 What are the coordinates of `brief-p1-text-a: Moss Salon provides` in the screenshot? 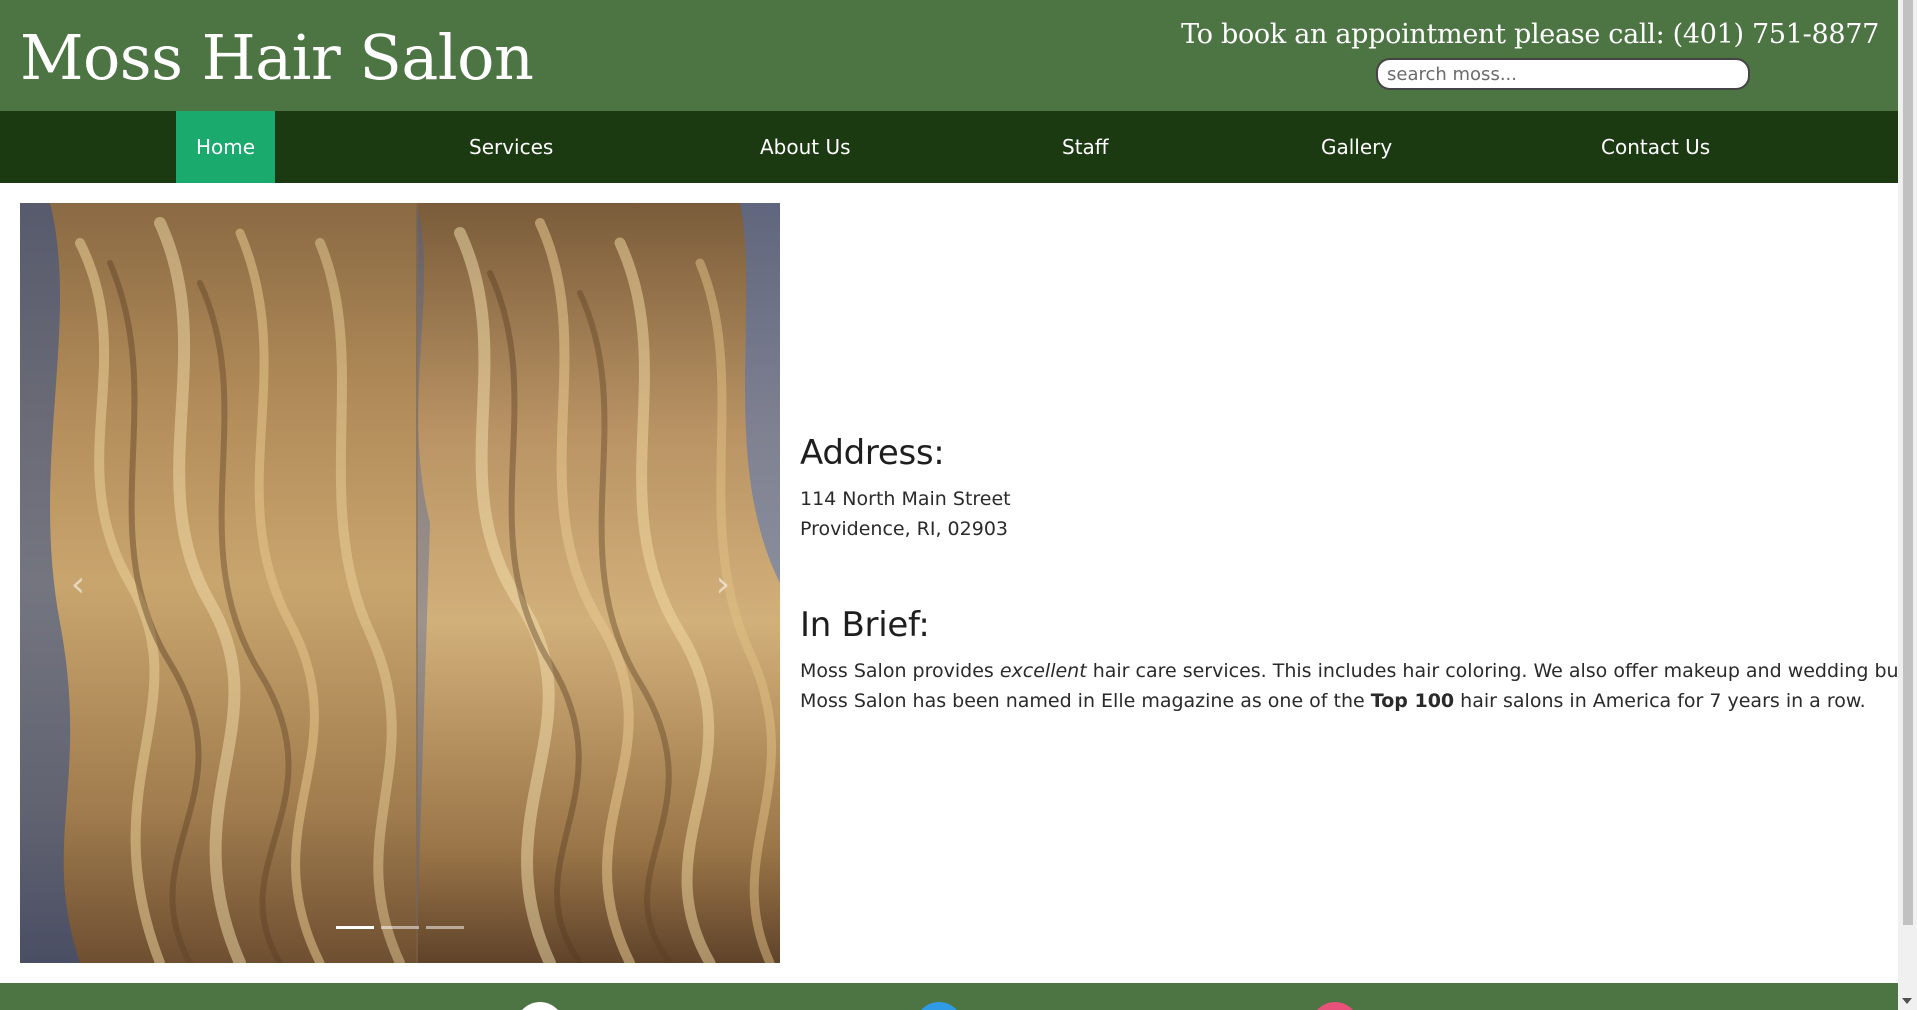 It's located at (900, 671).